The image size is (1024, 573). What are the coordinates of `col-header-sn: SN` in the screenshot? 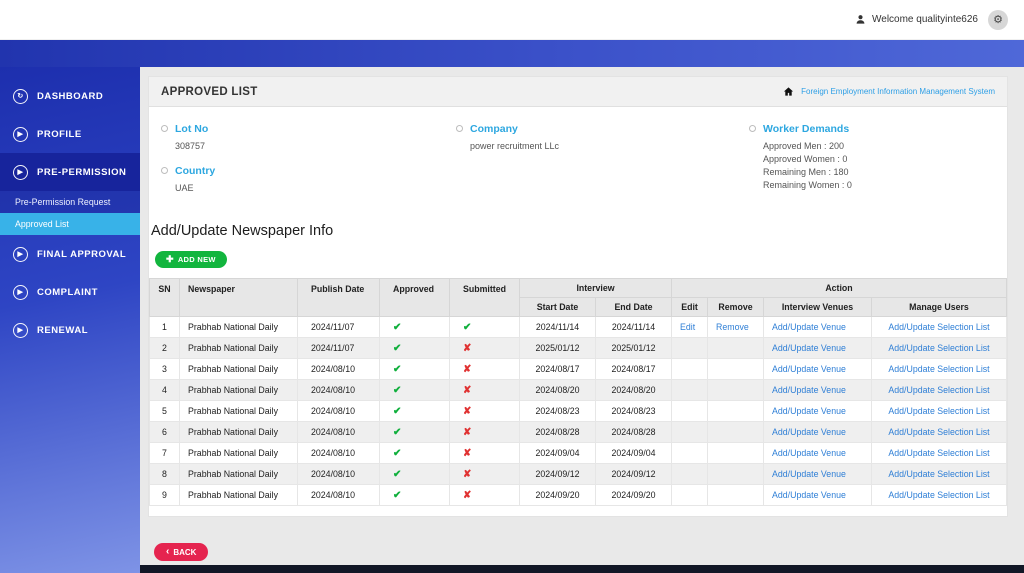 It's located at (164, 298).